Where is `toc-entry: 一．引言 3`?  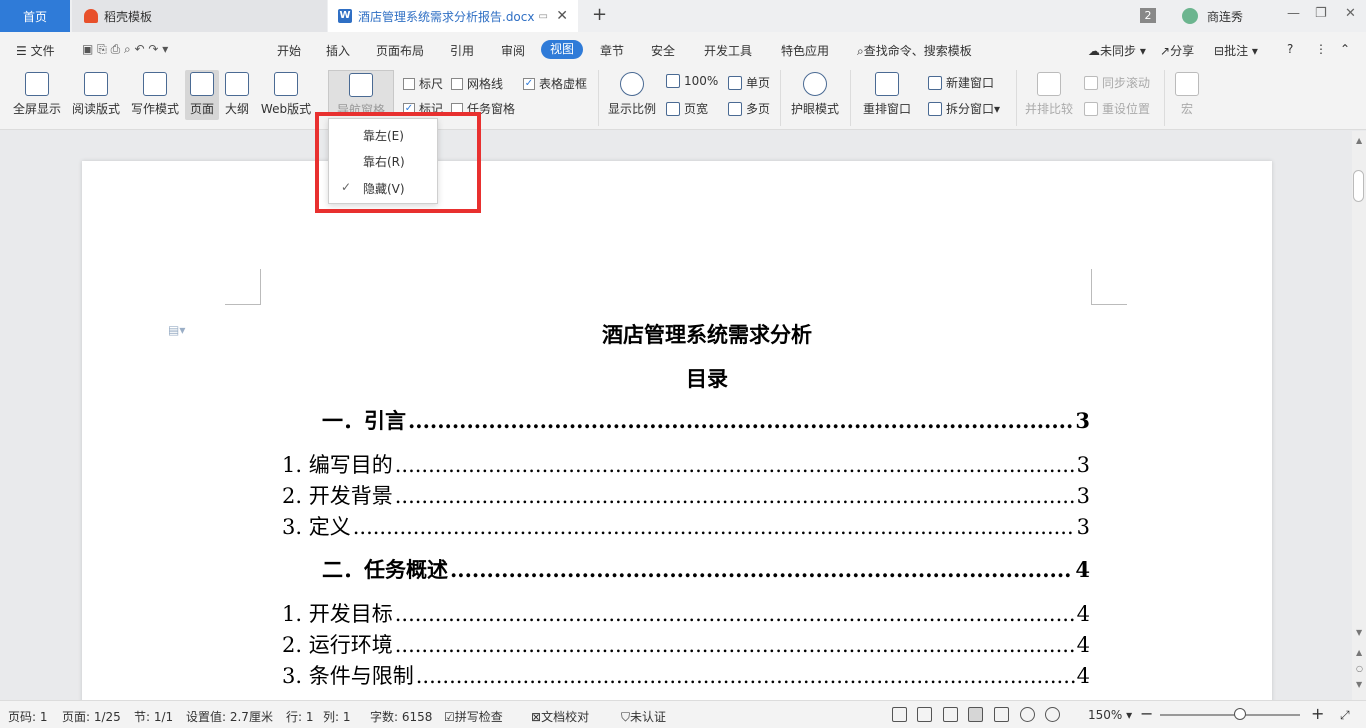
toc-entry: 一．引言 3 is located at coordinates (706, 420).